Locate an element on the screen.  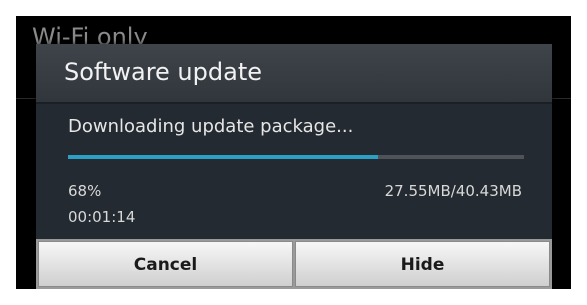
dialog-button-row: Cancel Hide is located at coordinates (294, 264).